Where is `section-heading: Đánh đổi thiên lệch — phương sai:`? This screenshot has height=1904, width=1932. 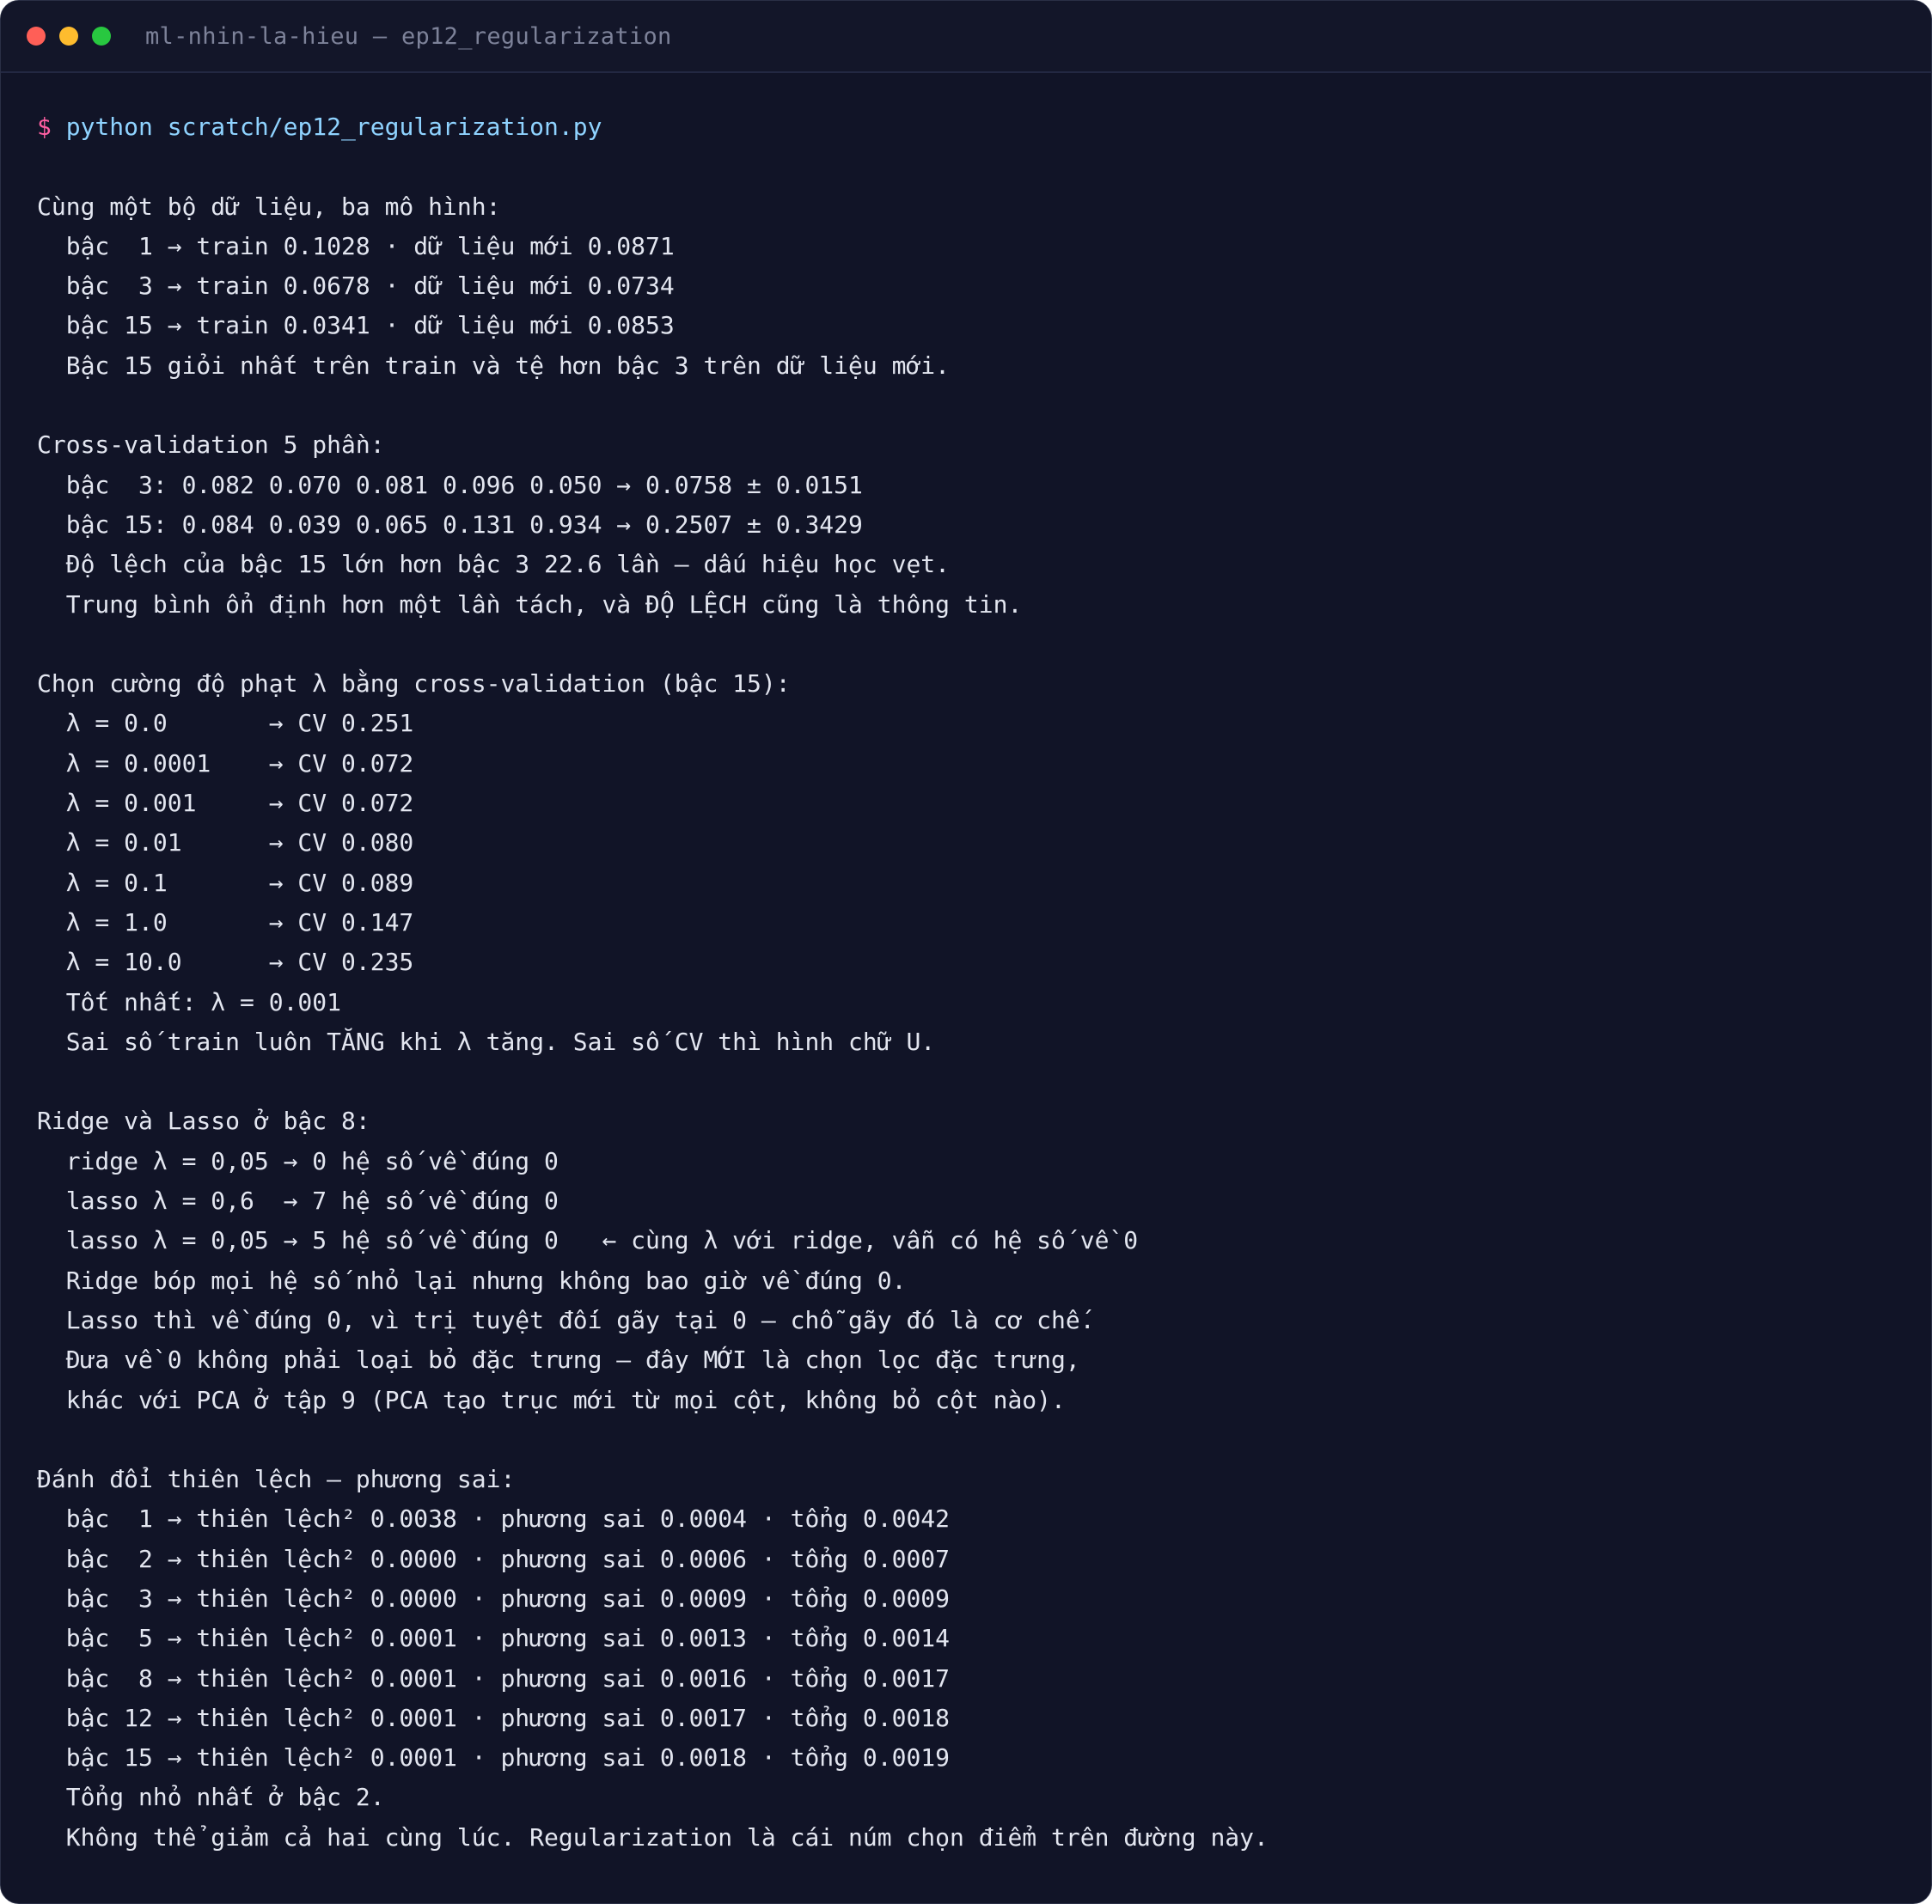
section-heading: Đánh đổi thiên lệch — phương sai: is located at coordinates (276, 1480).